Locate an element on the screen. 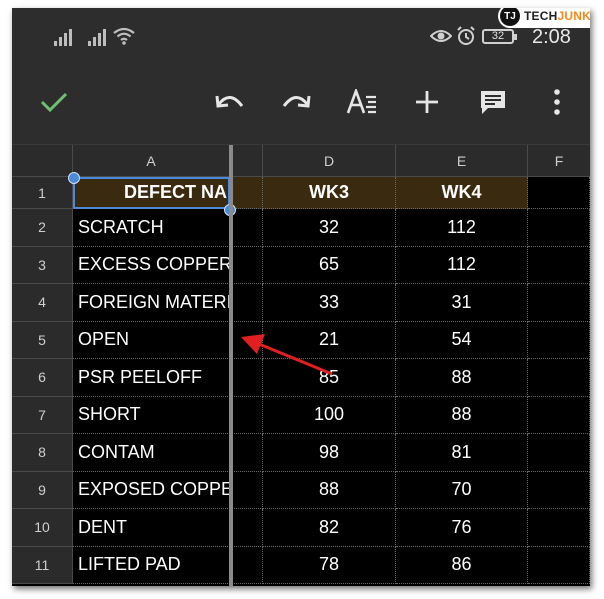 The height and width of the screenshot is (599, 604). cell-wk4: 86 is located at coordinates (462, 565).